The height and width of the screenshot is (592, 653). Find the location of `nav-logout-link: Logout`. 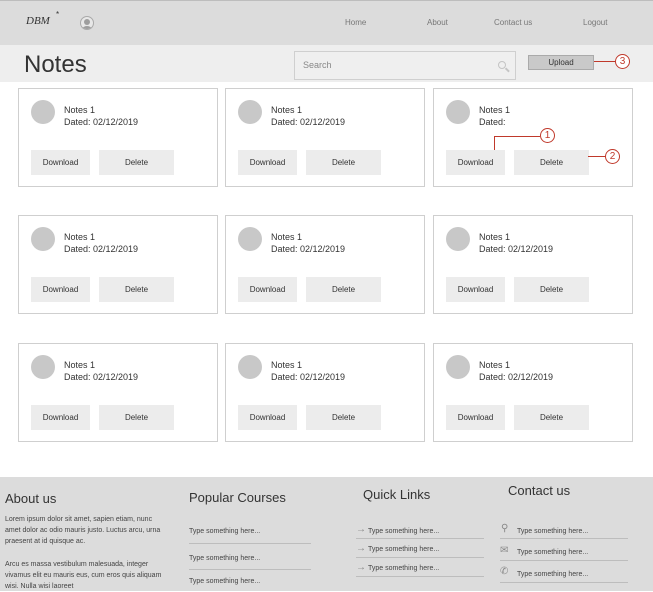

nav-logout-link: Logout is located at coordinates (595, 22).